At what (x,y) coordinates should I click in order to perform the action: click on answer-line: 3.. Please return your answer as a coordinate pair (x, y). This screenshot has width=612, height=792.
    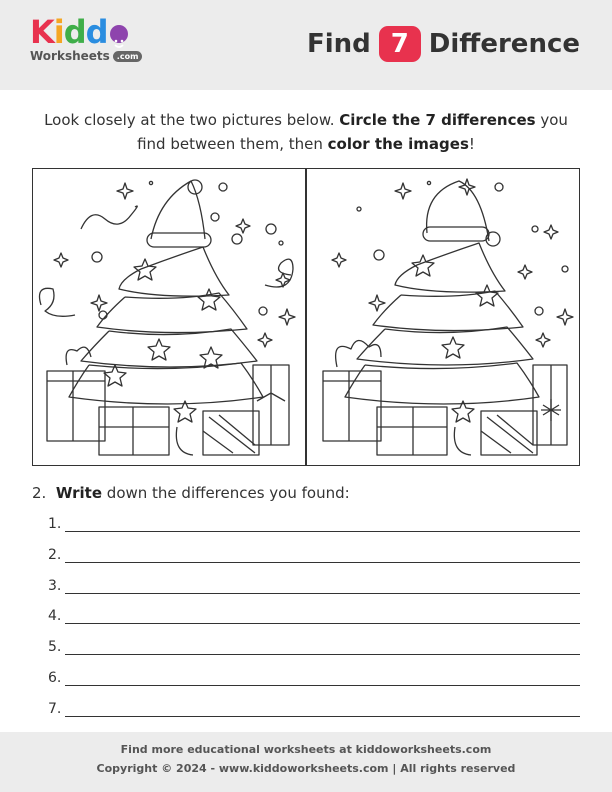
    Looking at the image, I should click on (314, 584).